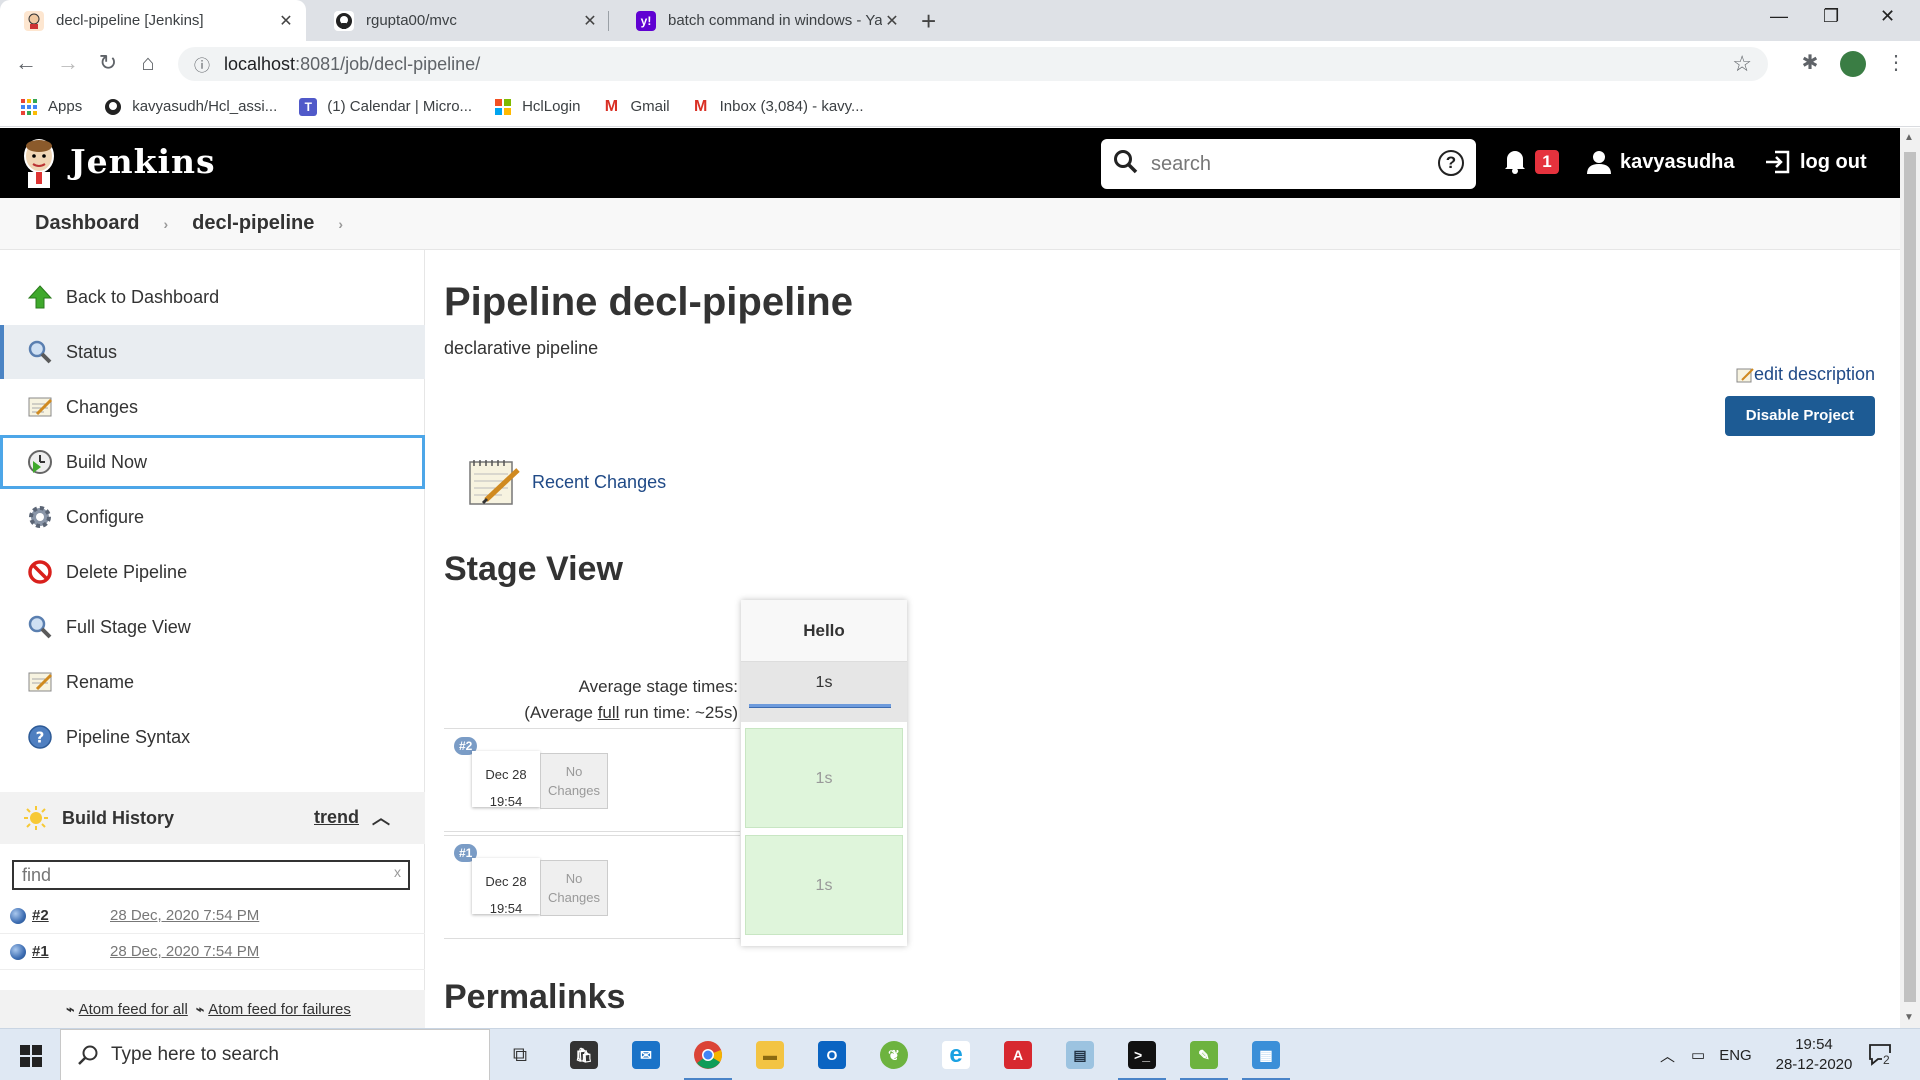 This screenshot has width=1920, height=1080. What do you see at coordinates (894, 1054) in the screenshot?
I see `spring-tool-icon: ❦` at bounding box center [894, 1054].